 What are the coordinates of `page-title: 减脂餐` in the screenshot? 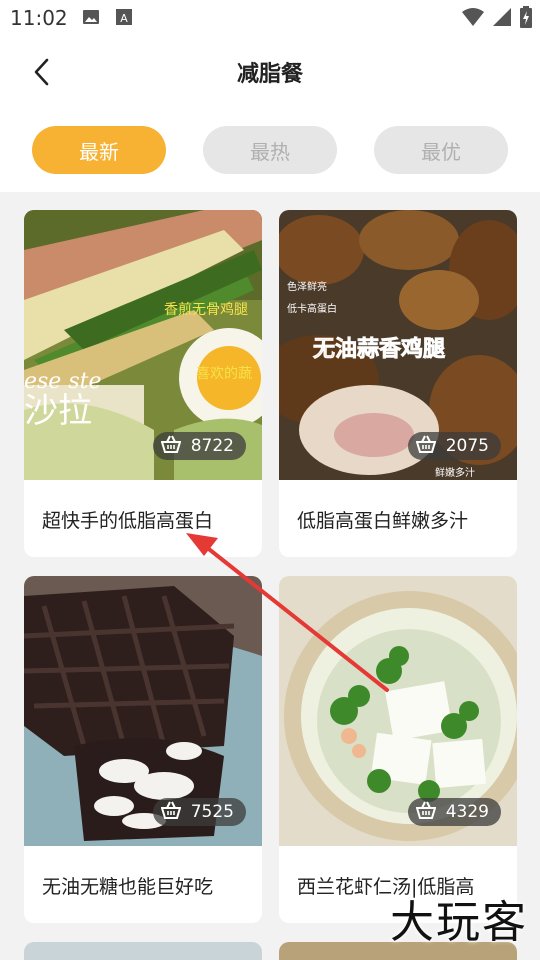 It's located at (269, 74).